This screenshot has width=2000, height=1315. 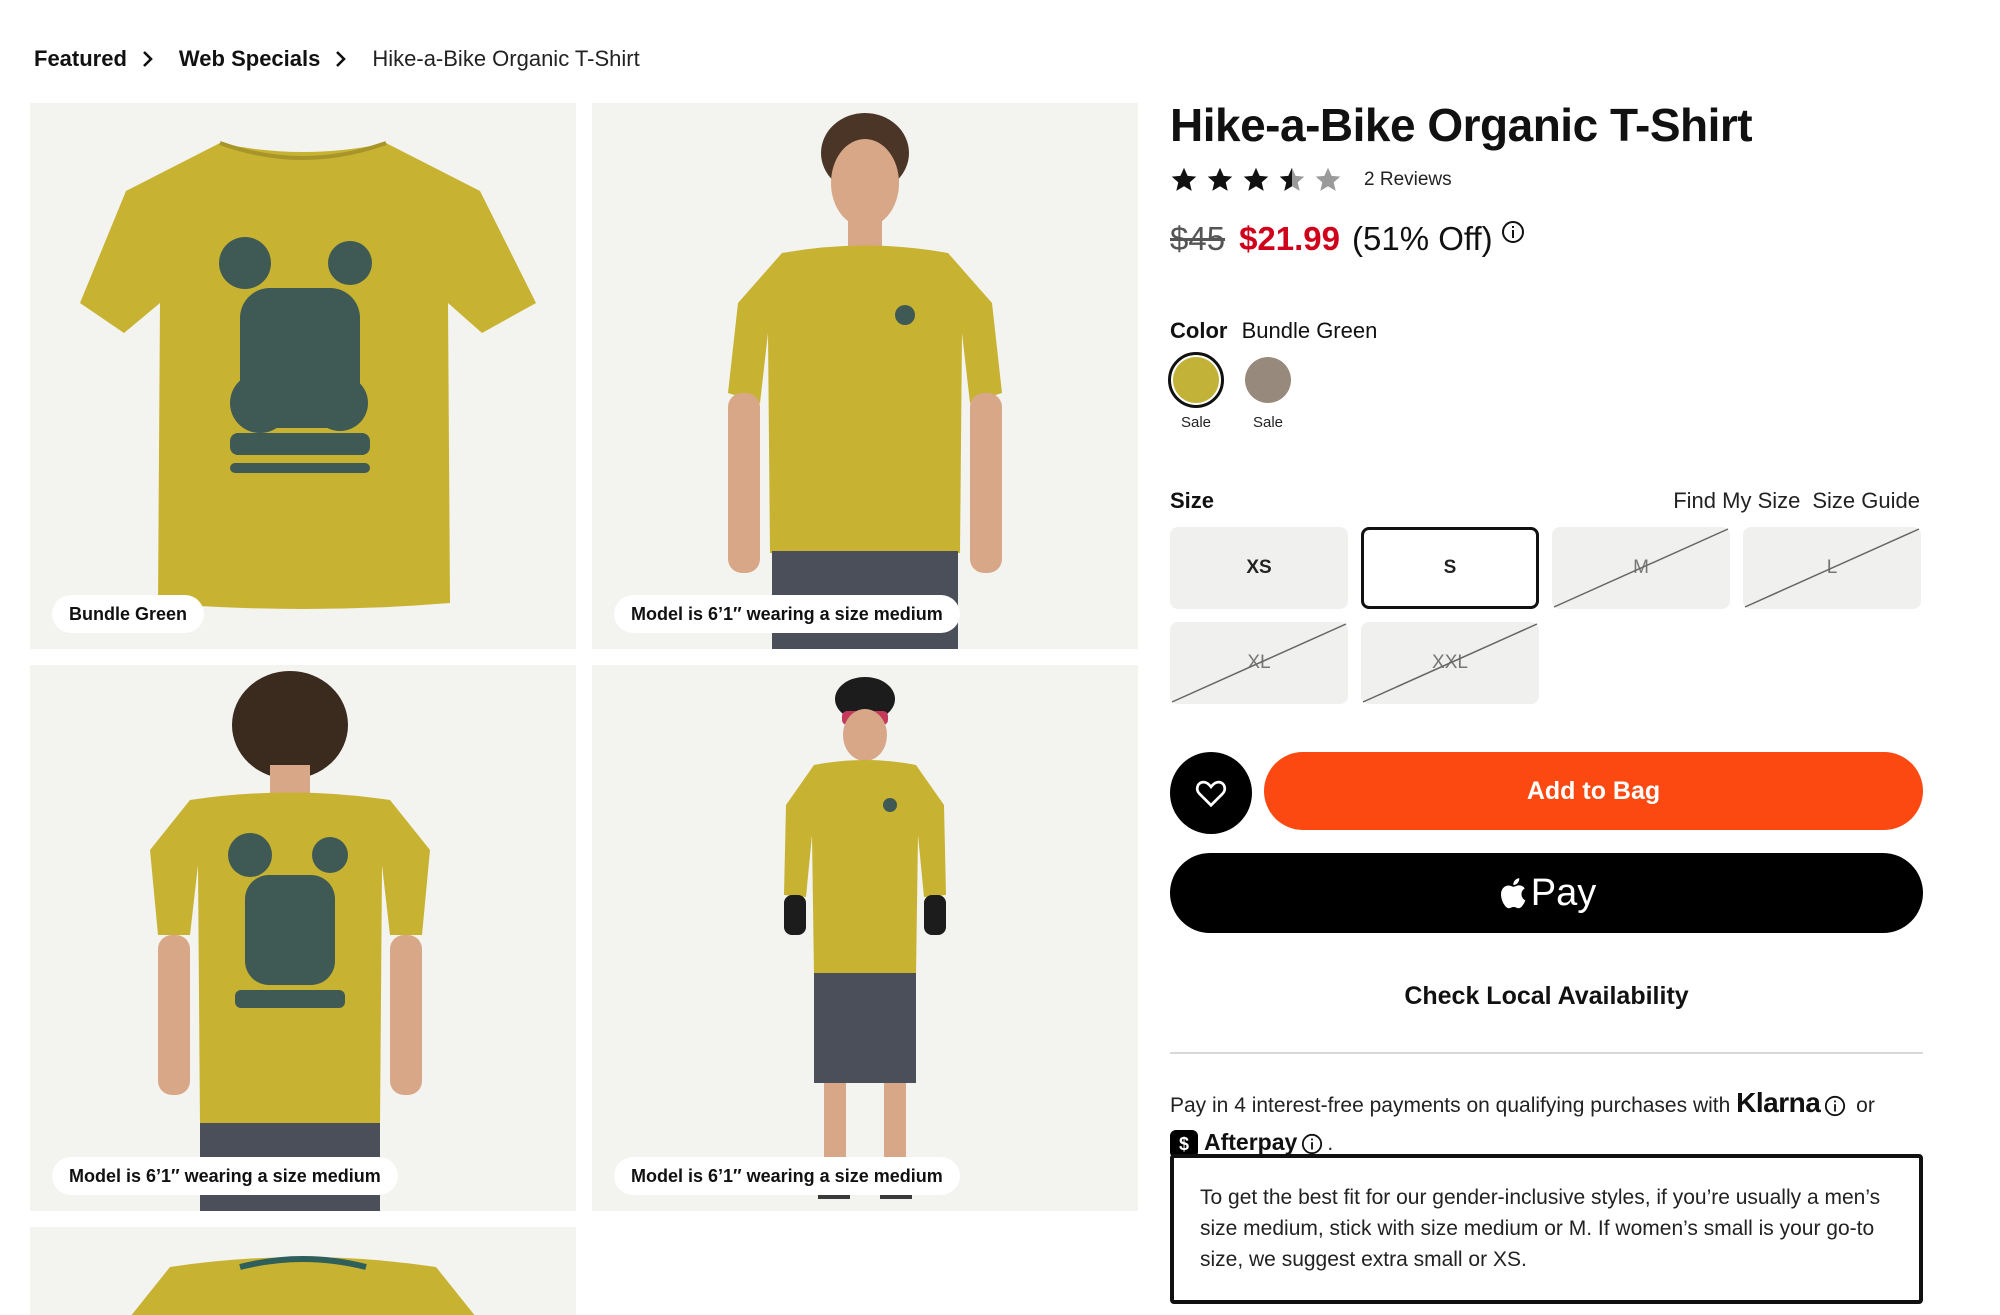 I want to click on heart-icon, so click(x=1211, y=794).